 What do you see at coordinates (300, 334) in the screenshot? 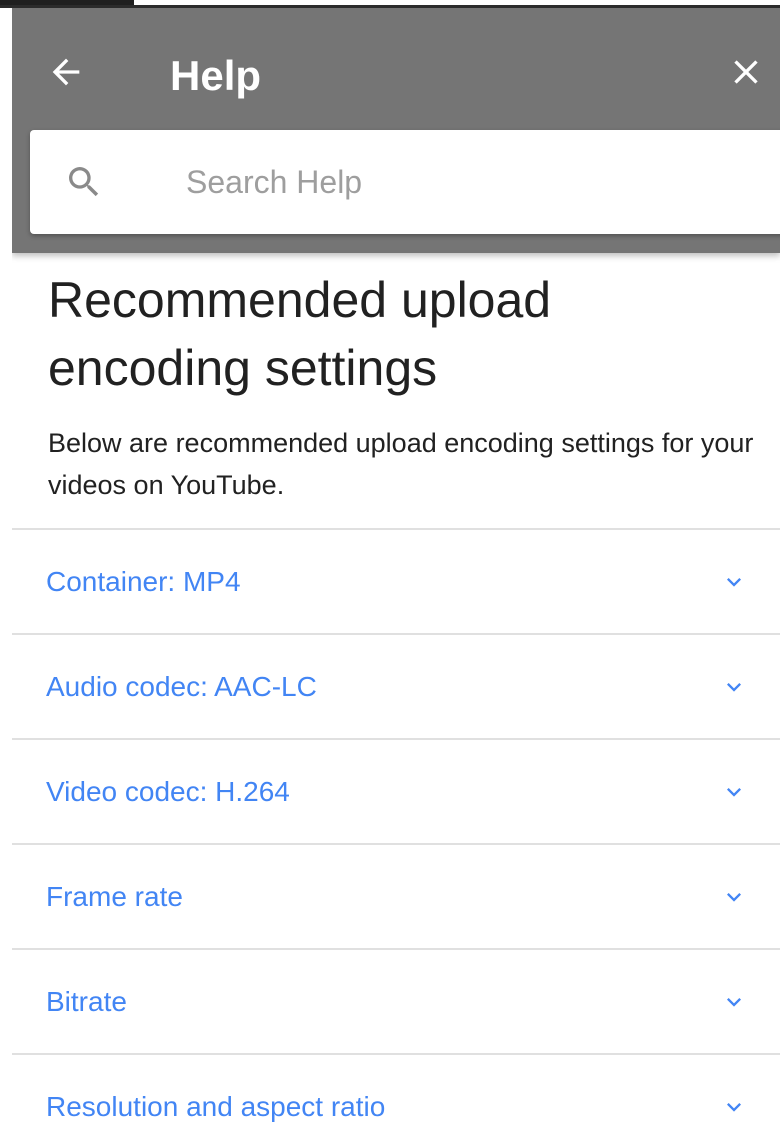
I see `article-title: Recommended upload encoding settings` at bounding box center [300, 334].